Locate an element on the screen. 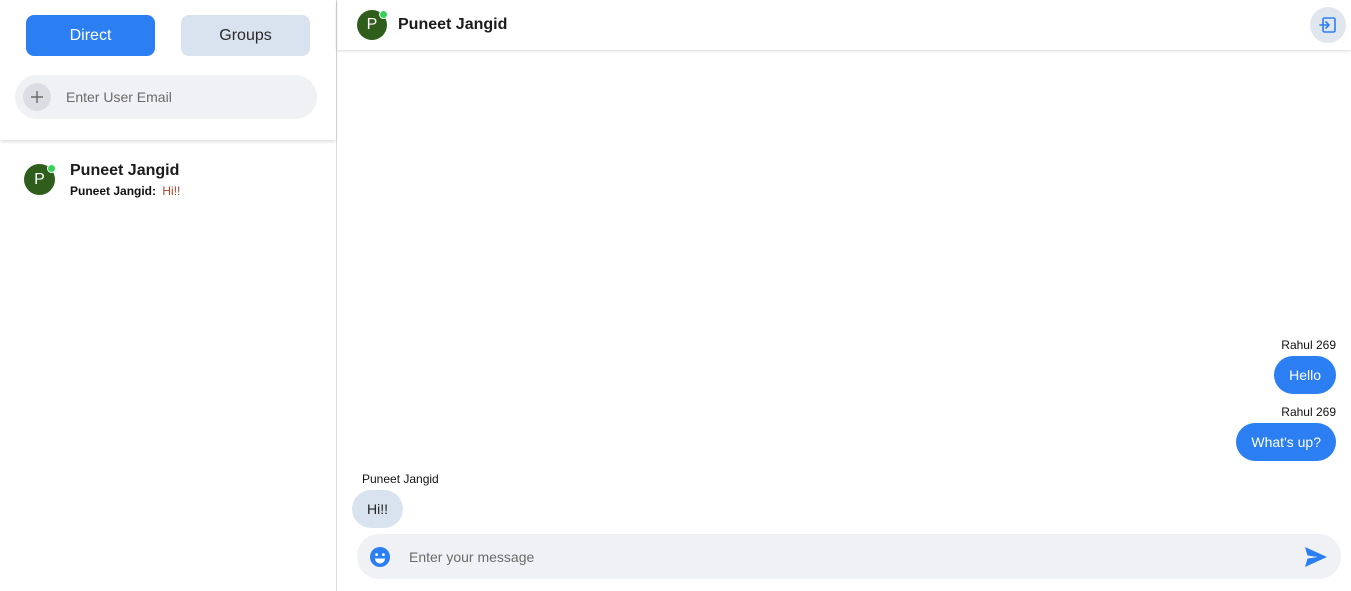 The width and height of the screenshot is (1351, 591). send-icon is located at coordinates (1316, 556).